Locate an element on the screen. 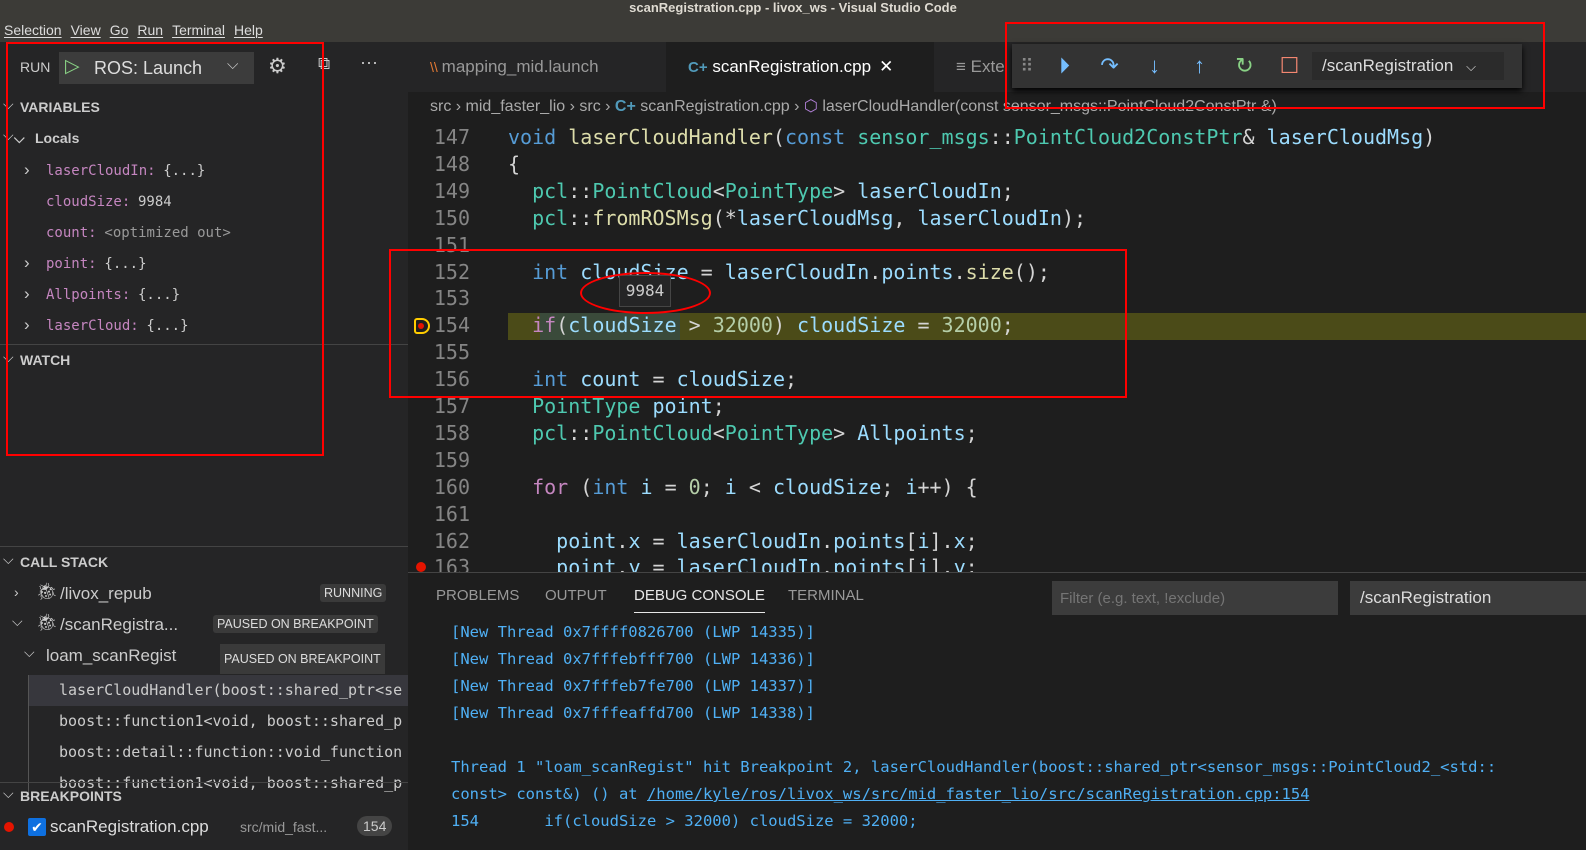 Image resolution: width=1586 pixels, height=850 pixels. tab-problems: PROBLEMS is located at coordinates (477, 595).